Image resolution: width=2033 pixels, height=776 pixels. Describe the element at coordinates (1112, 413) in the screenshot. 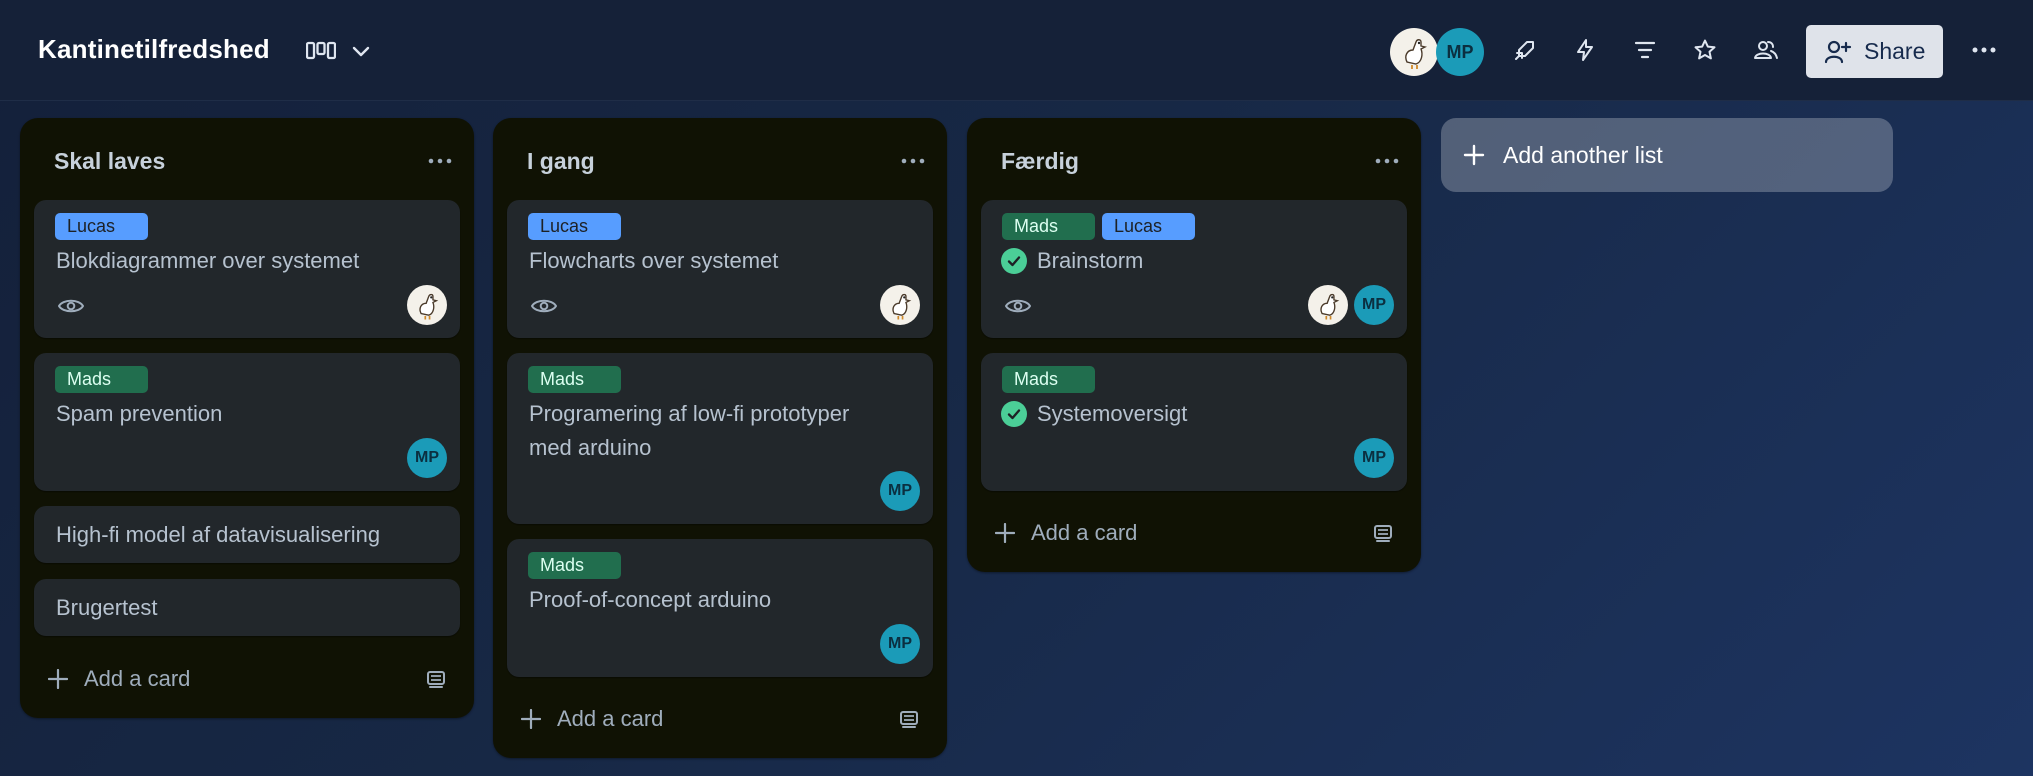

I see `card-title: Systemoversigt` at that location.